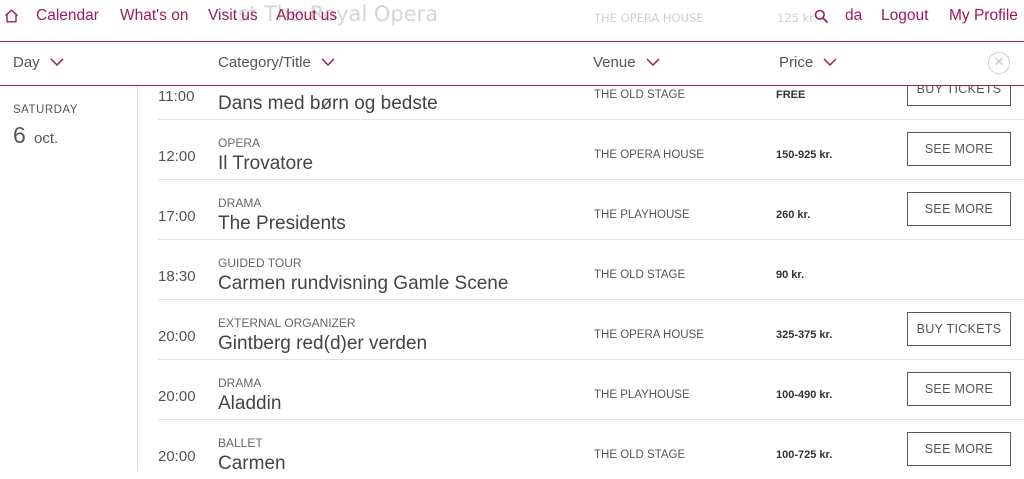  I want to click on filter-price-label: Price, so click(796, 62).